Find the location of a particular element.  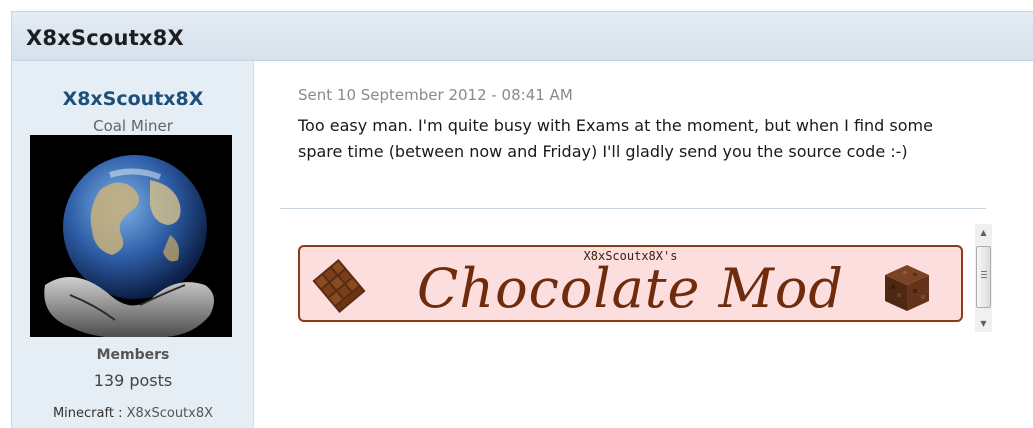

chocolate-mod-banner: X8xScoutx8X's Chocolate Mod is located at coordinates (630, 283).